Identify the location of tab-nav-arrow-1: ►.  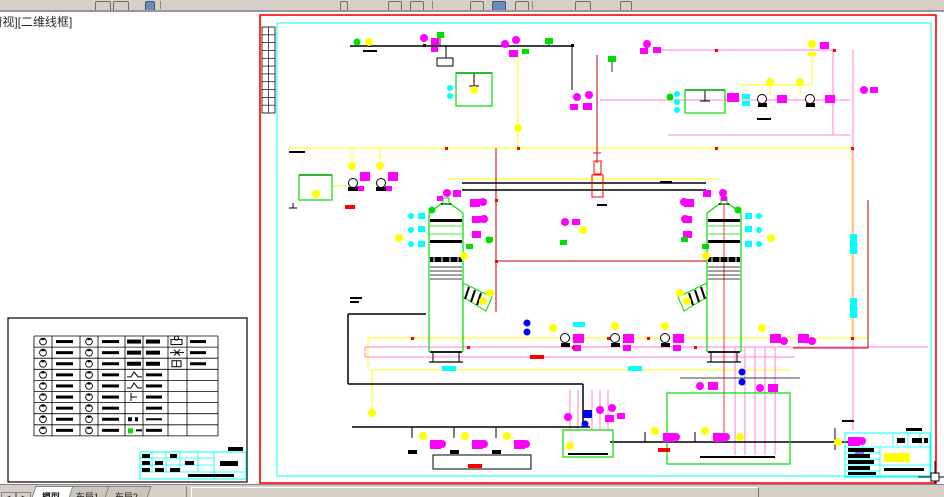
(23, 494).